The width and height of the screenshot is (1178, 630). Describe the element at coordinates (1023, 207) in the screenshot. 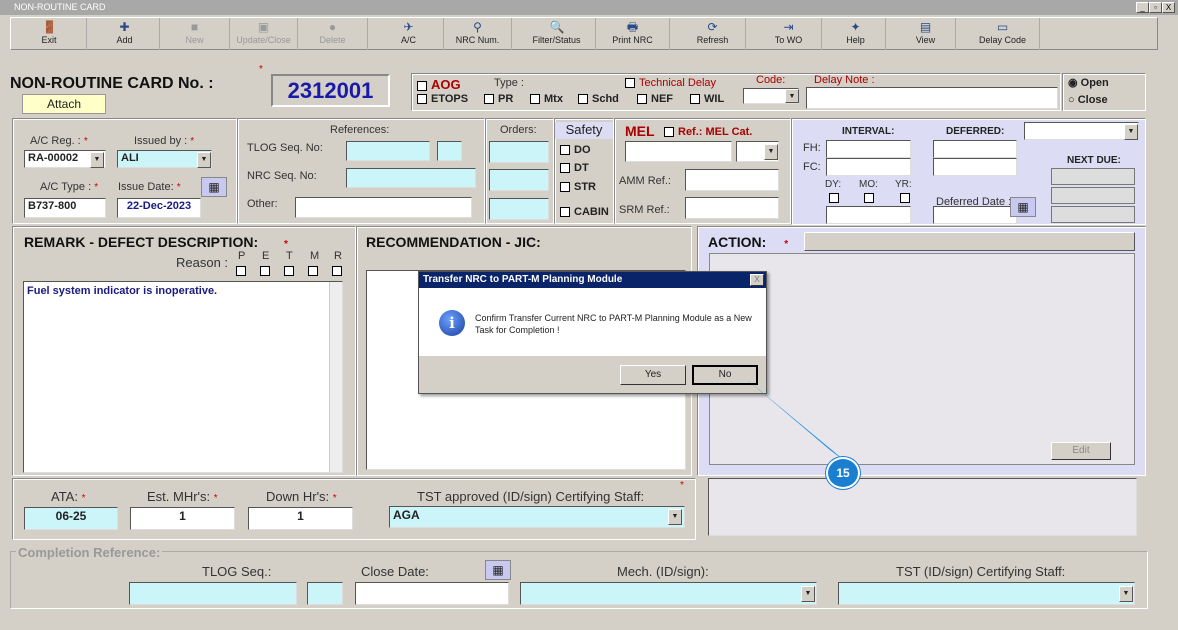

I see `deferred-date-calendar-icon: ▦` at that location.